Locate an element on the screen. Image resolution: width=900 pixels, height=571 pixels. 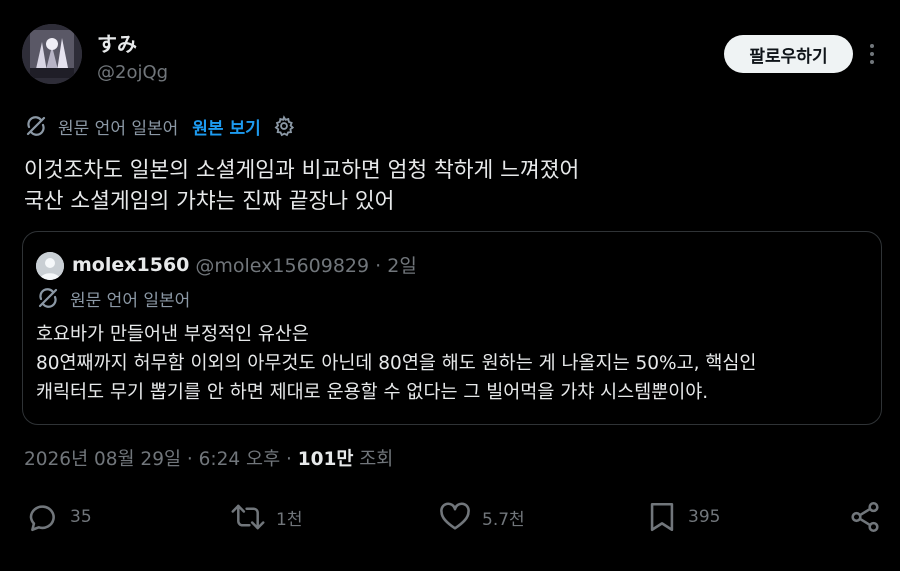
quote-avatar is located at coordinates (50, 266).